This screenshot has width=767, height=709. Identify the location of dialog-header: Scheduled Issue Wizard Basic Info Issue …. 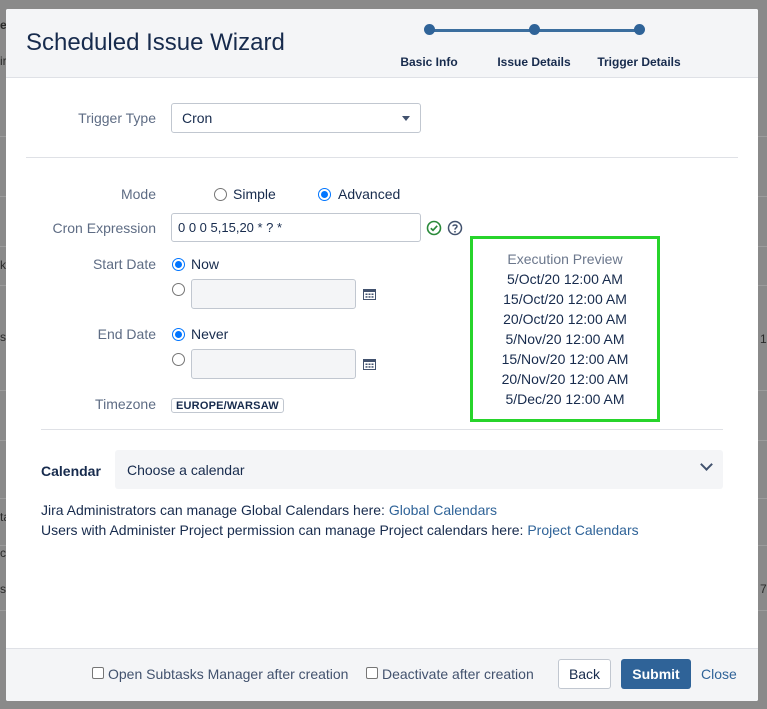
(382, 43).